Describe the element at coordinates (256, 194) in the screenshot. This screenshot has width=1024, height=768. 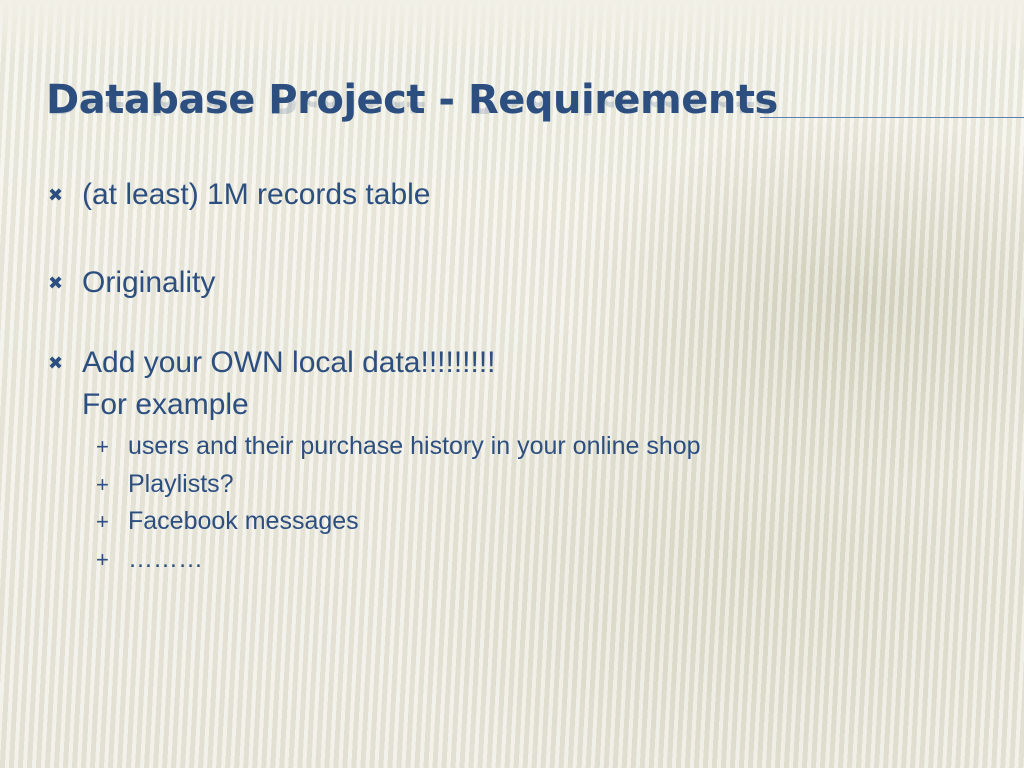
I see `bullet-text: (at least) 1M records table` at that location.